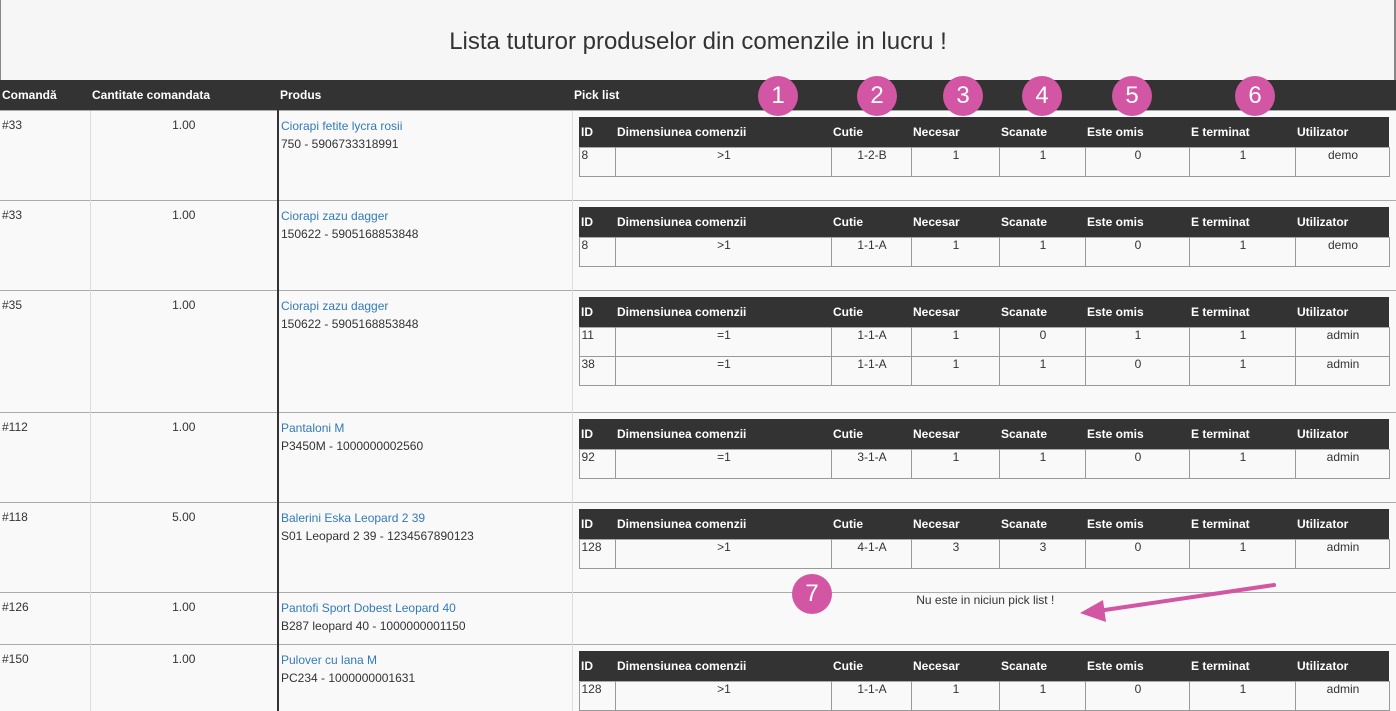 The height and width of the screenshot is (711, 1396). Describe the element at coordinates (1255, 96) in the screenshot. I see `annotation-marker-6: 6` at that location.